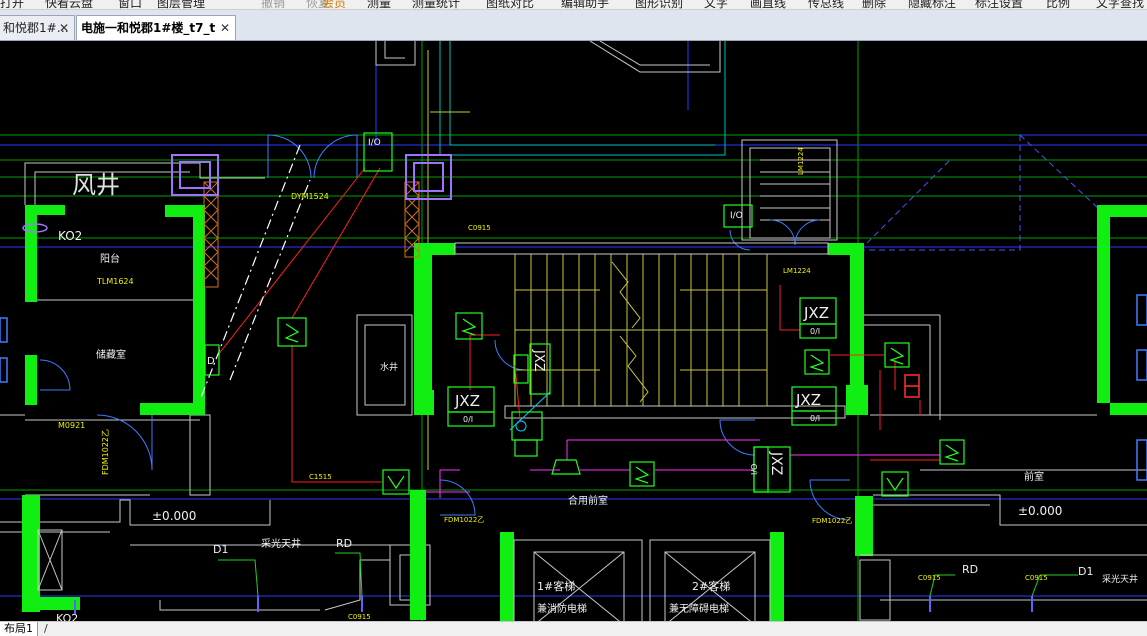 The image size is (1147, 636). I want to click on menu-item: 传总线, so click(826, 4).